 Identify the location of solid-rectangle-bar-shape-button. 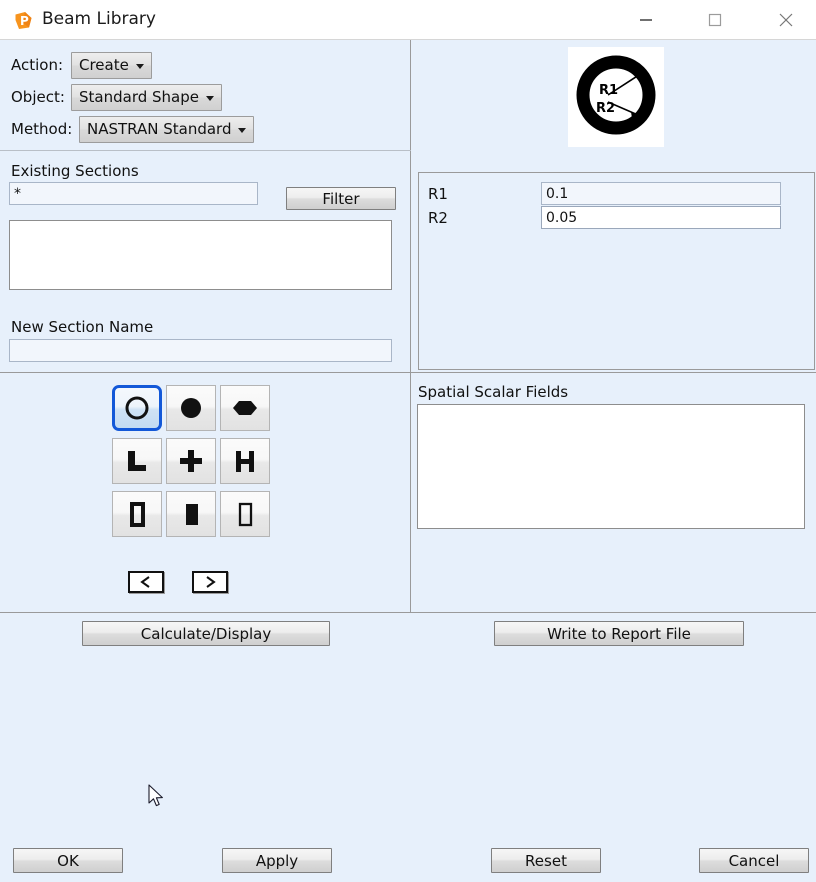
(191, 514).